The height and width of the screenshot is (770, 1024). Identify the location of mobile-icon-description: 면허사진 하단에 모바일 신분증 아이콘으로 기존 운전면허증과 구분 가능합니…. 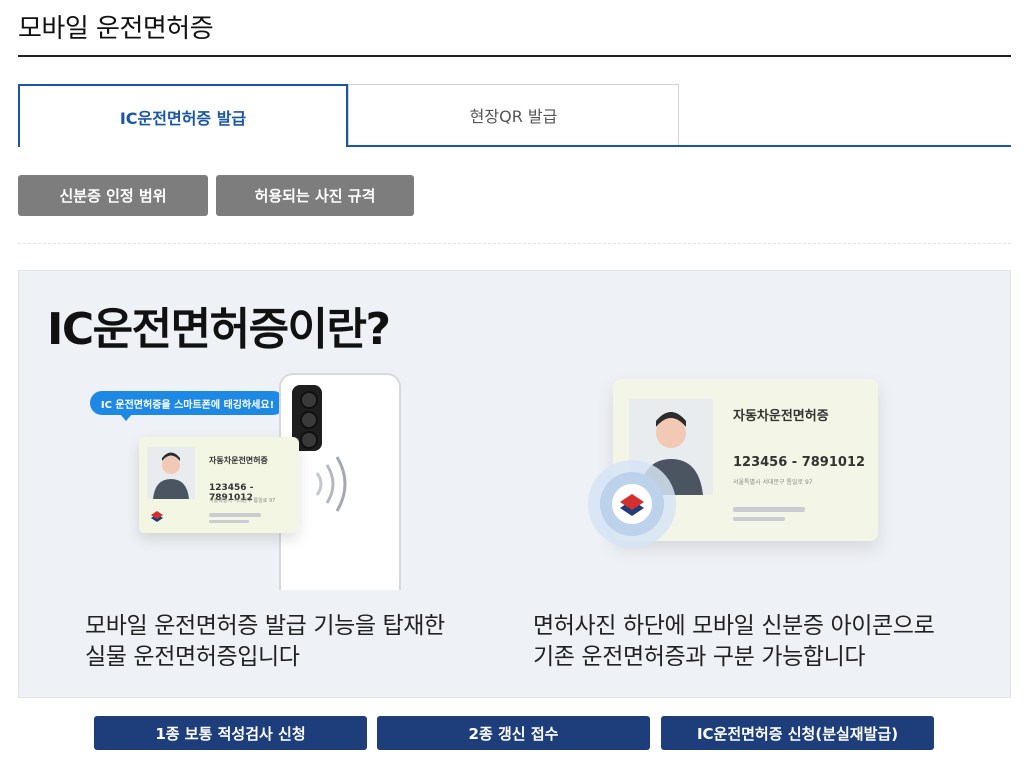
(734, 641).